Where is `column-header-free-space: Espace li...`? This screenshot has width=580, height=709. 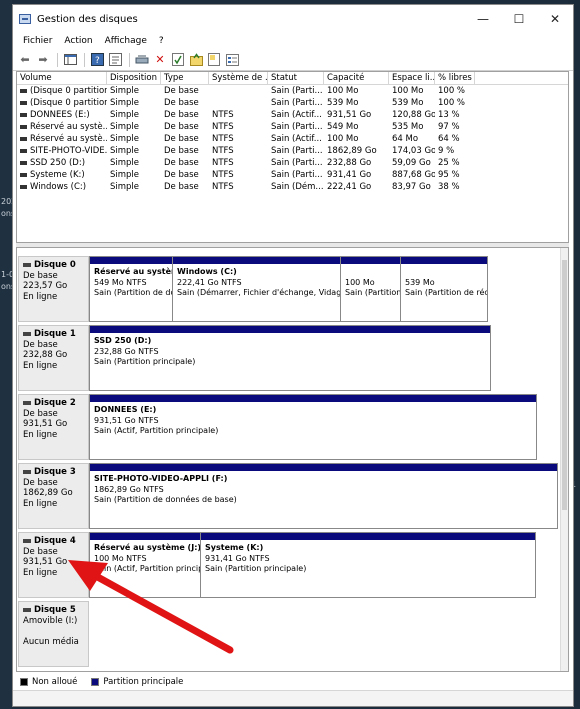 column-header-free-space: Espace li... is located at coordinates (412, 78).